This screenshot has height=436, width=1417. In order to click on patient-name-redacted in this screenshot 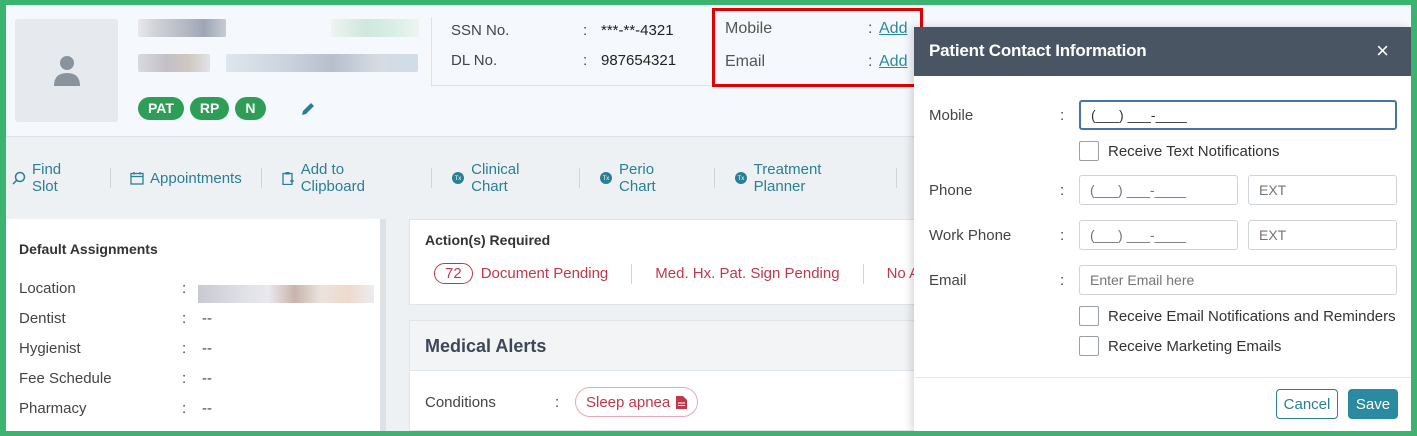, I will do `click(182, 28)`.